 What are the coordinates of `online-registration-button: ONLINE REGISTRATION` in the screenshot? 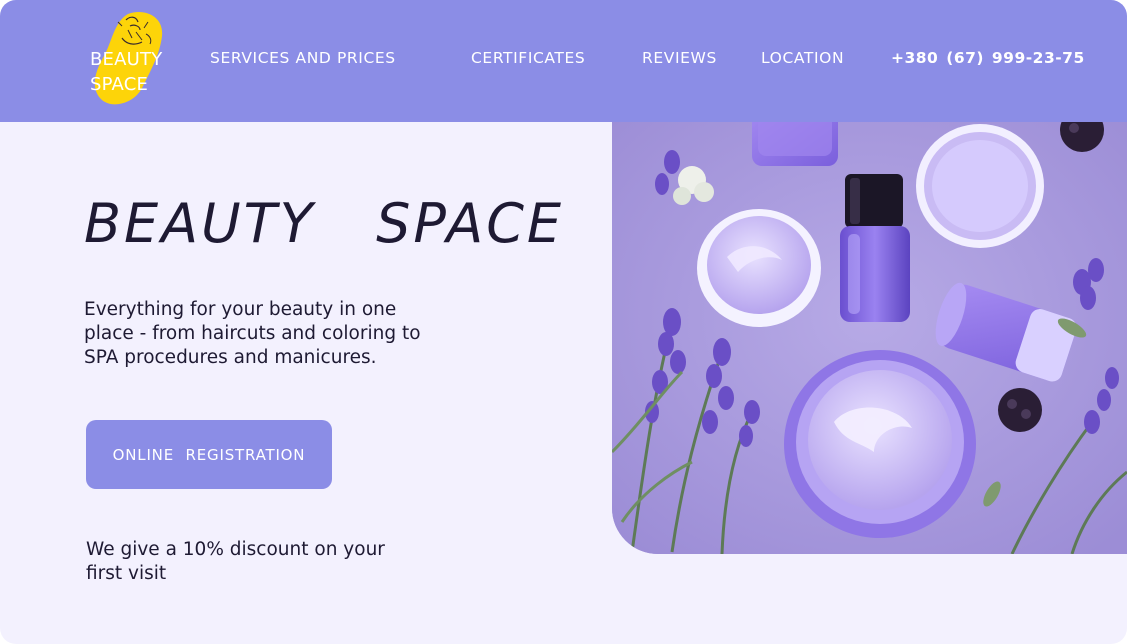 It's located at (209, 454).